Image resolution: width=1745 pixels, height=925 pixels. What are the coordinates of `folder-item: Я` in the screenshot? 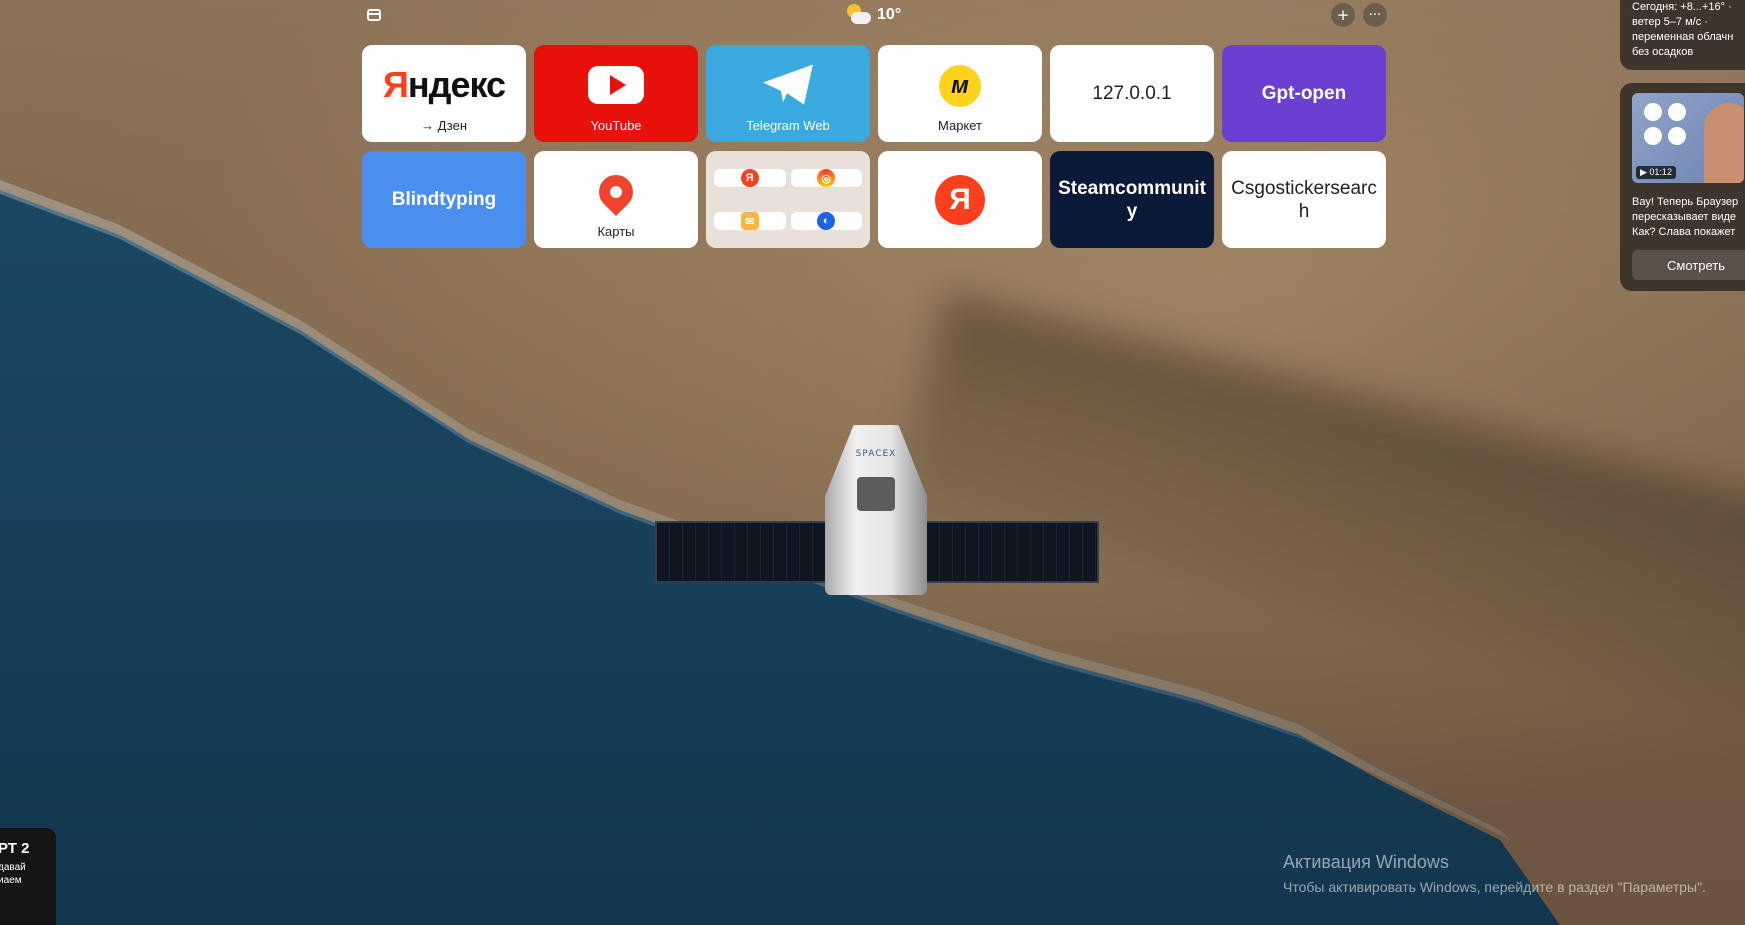 It's located at (750, 178).